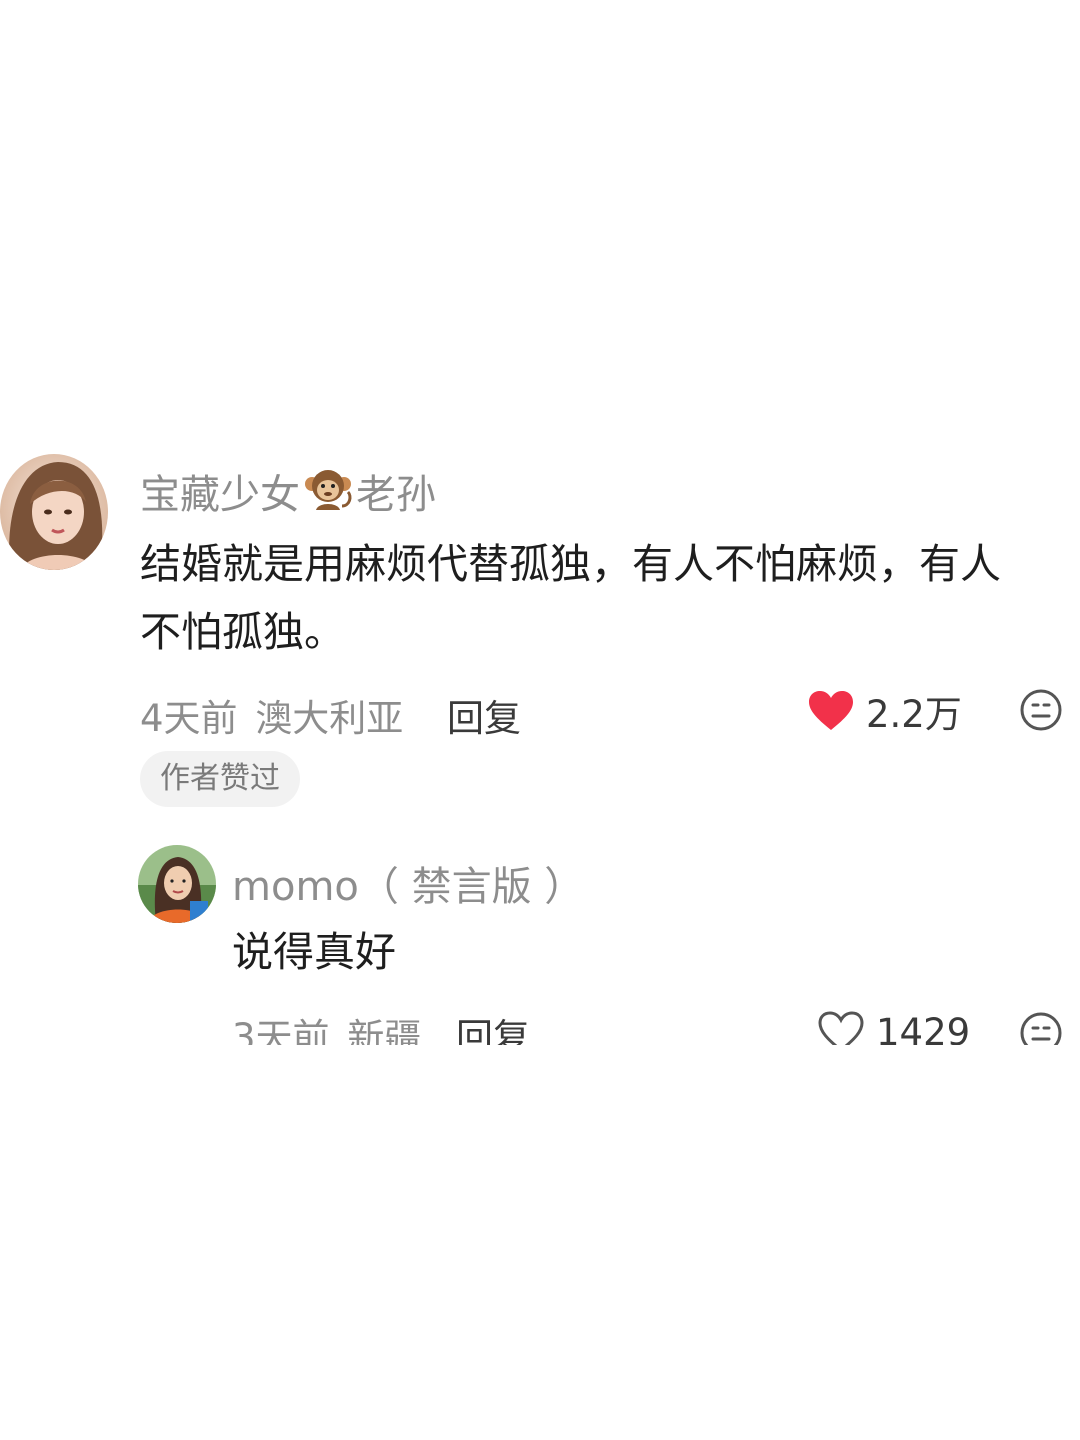 The height and width of the screenshot is (1440, 1080). Describe the element at coordinates (384, 1030) in the screenshot. I see `reply-location: 新疆` at that location.